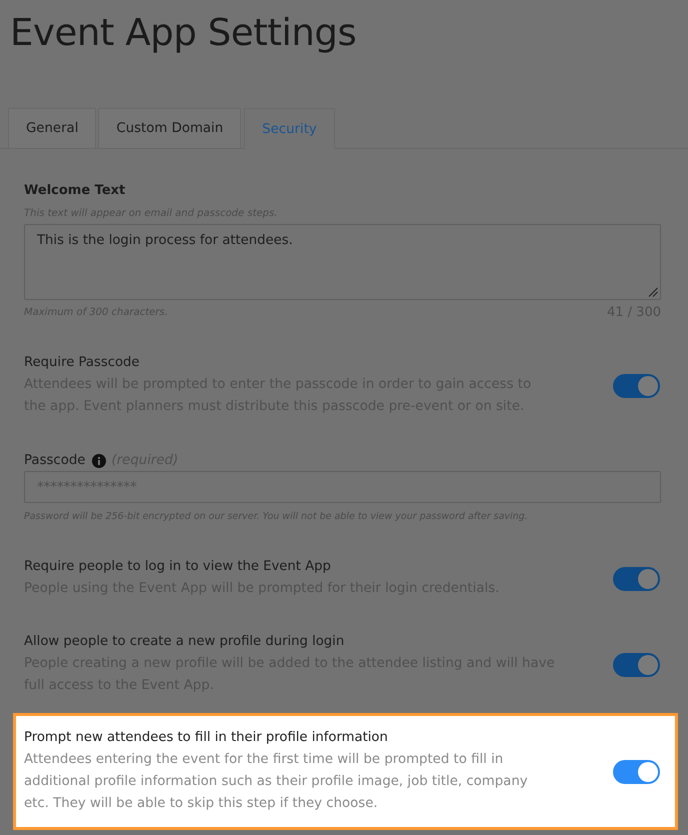 This screenshot has width=688, height=835. I want to click on setting-description: Attendees entering the event for the first time will be prompted to fill in additional profile information such as their profile image, job title, company etc. They will be able to skip this step if they choose., so click(276, 782).